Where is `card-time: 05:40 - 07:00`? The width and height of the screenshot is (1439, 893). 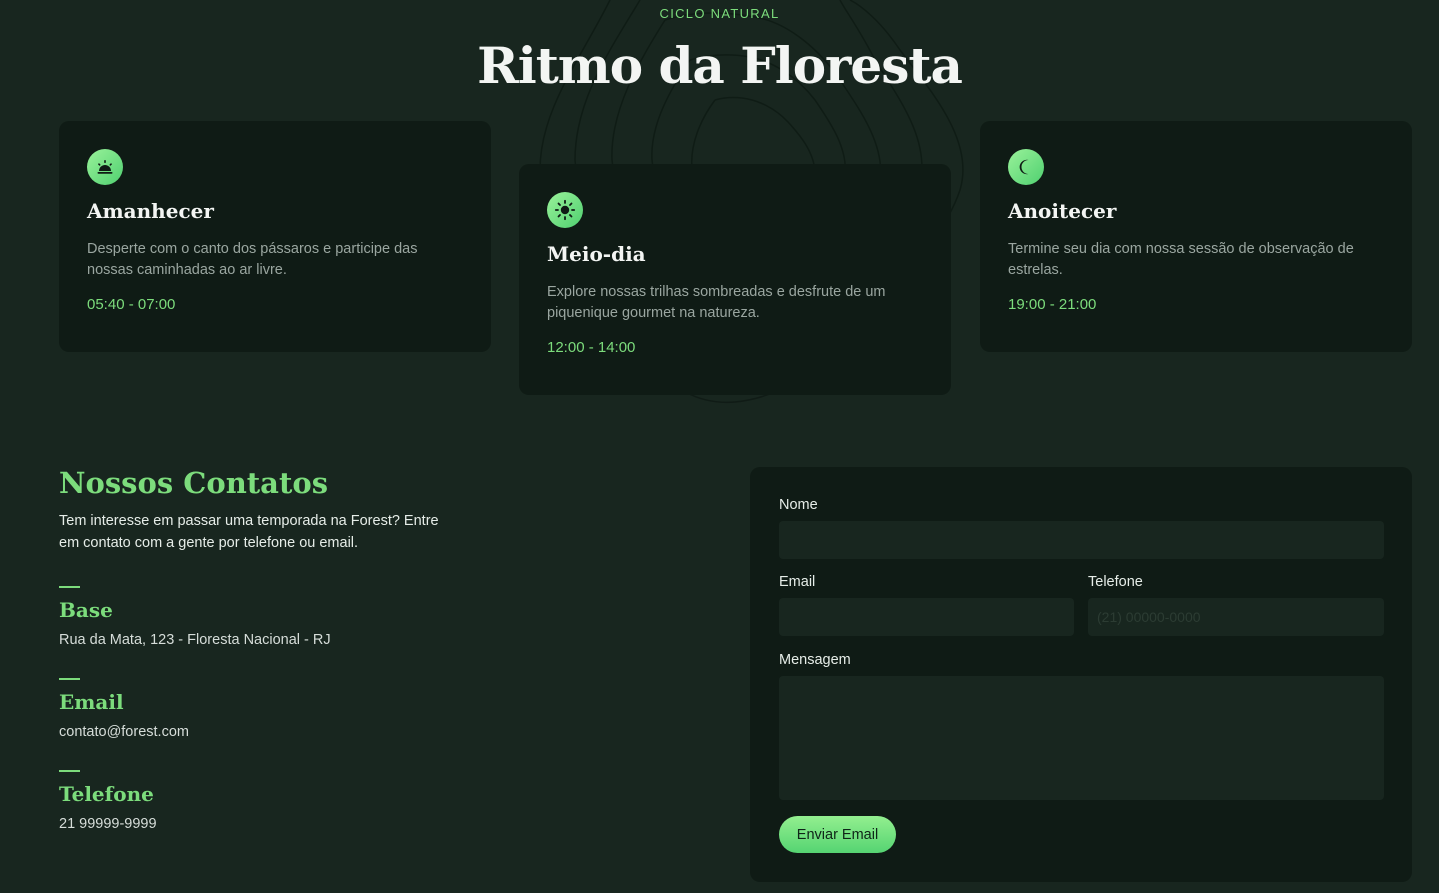 card-time: 05:40 - 07:00 is located at coordinates (131, 304).